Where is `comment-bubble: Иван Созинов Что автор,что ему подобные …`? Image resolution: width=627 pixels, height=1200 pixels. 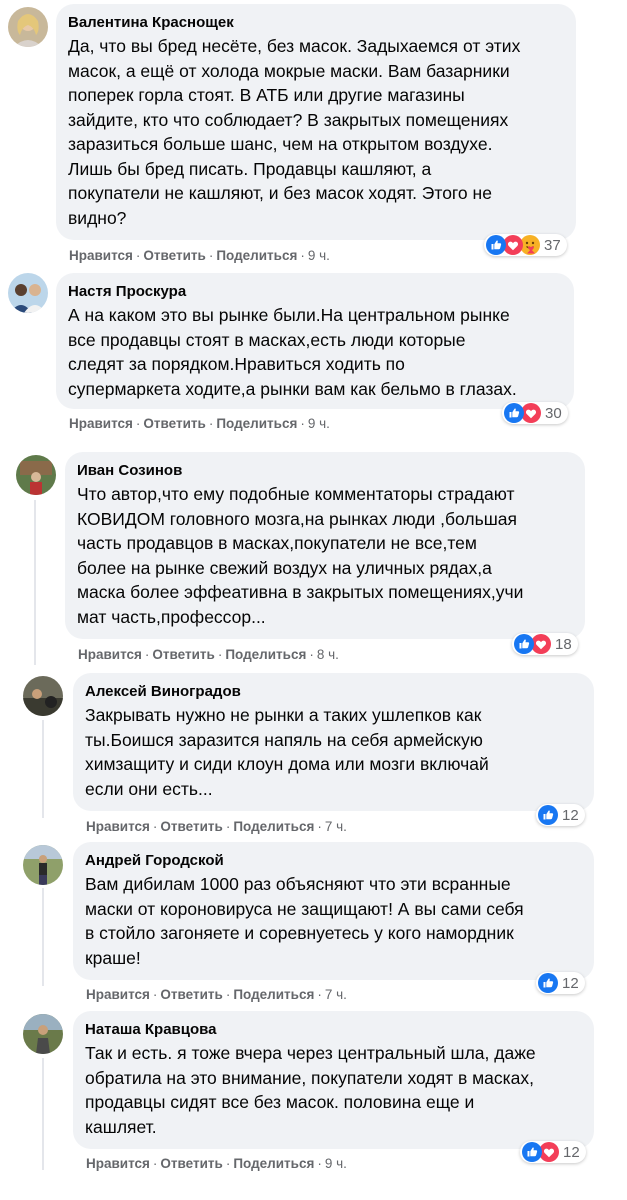 comment-bubble: Иван Созинов Что автор,что ему подобные … is located at coordinates (325, 545).